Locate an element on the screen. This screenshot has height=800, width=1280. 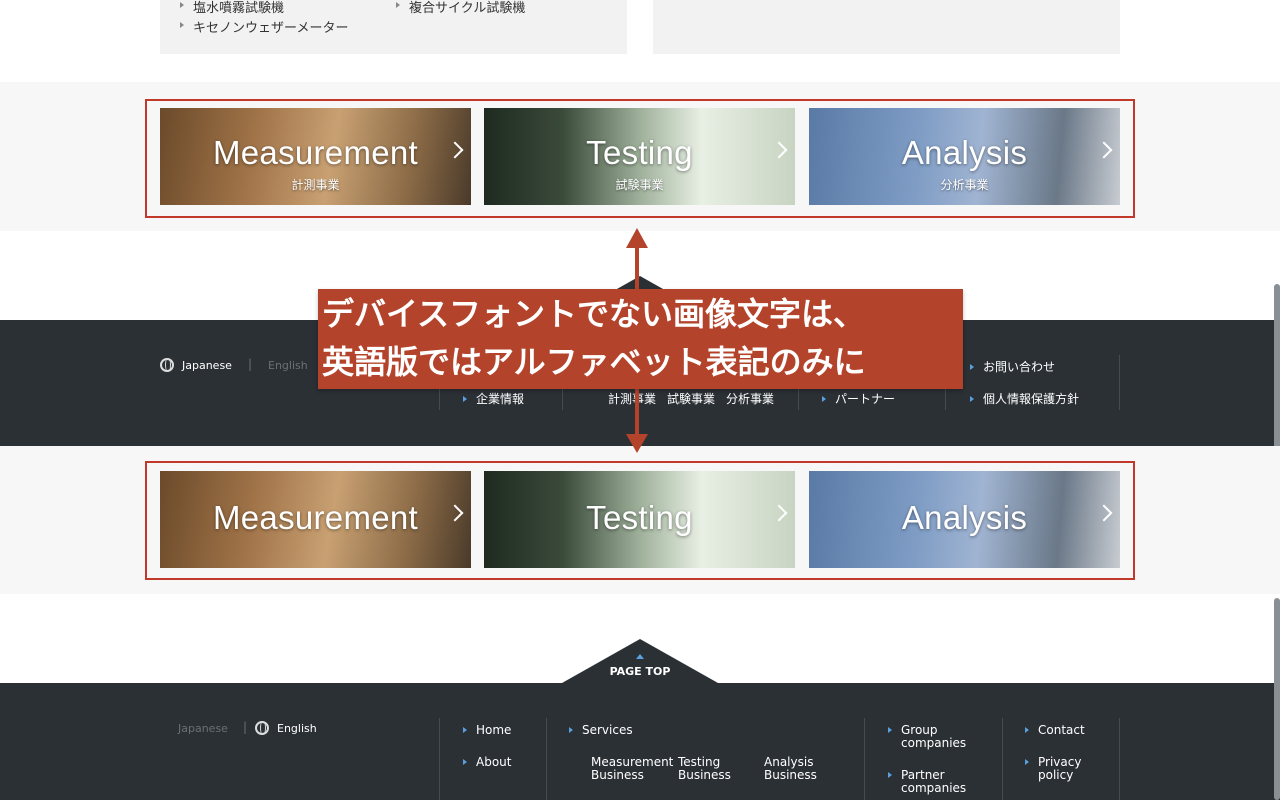
footer-link-privacy: 個人情報保護方針 is located at coordinates (1024, 399).